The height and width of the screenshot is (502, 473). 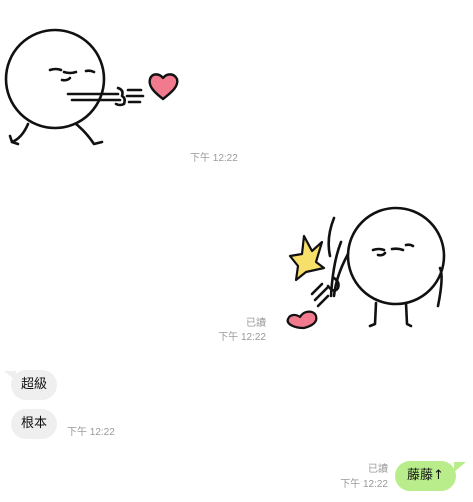 What do you see at coordinates (460, 467) in the screenshot?
I see `outgoing-bubble-tail` at bounding box center [460, 467].